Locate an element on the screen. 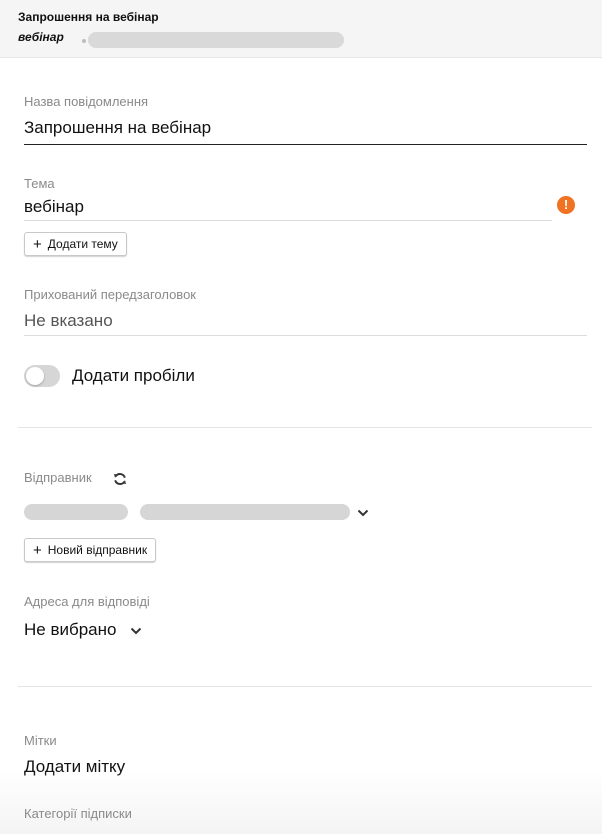 This screenshot has height=834, width=602. message-name-underline is located at coordinates (305, 144).